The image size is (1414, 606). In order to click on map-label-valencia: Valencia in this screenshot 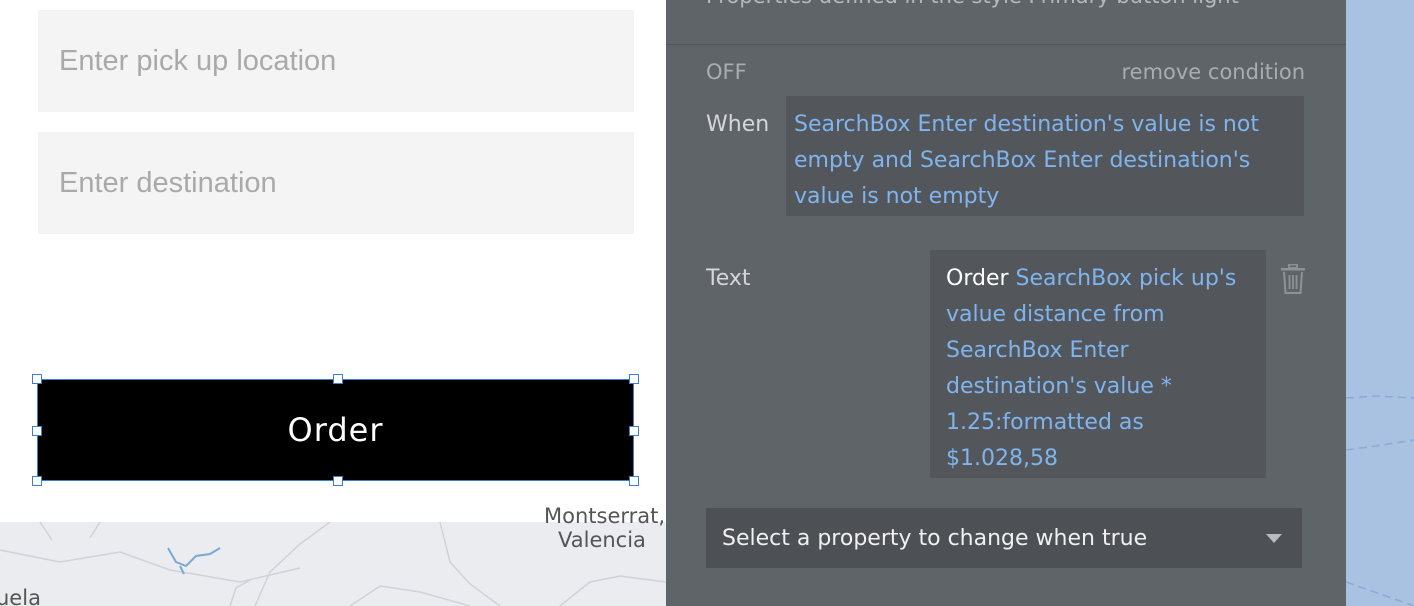, I will do `click(602, 540)`.